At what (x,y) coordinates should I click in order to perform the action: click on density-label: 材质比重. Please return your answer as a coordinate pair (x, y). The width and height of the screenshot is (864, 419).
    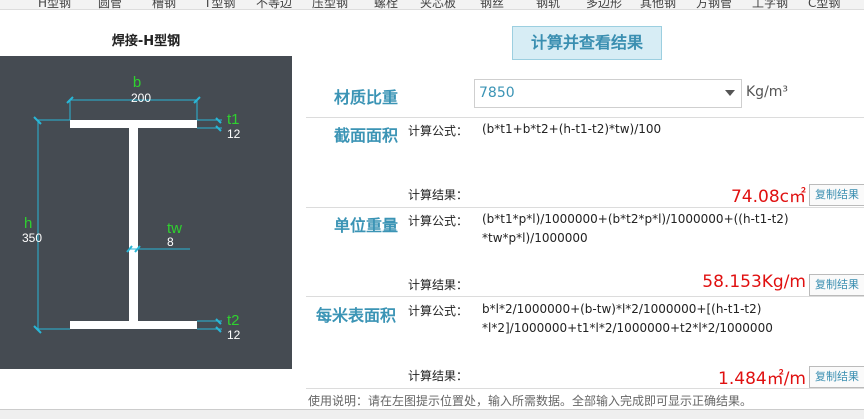
    Looking at the image, I should click on (366, 97).